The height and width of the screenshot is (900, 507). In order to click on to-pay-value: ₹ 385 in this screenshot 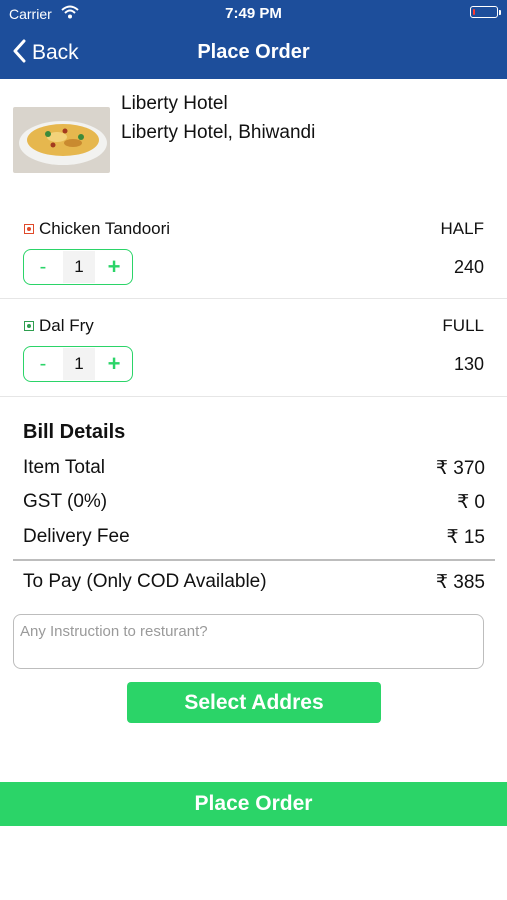, I will do `click(460, 582)`.